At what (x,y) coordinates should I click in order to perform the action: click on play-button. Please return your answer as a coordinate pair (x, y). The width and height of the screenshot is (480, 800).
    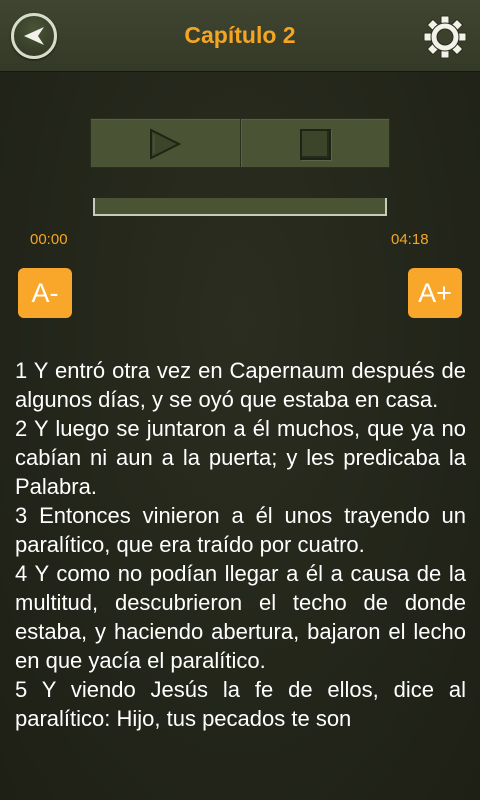
    Looking at the image, I should click on (166, 143).